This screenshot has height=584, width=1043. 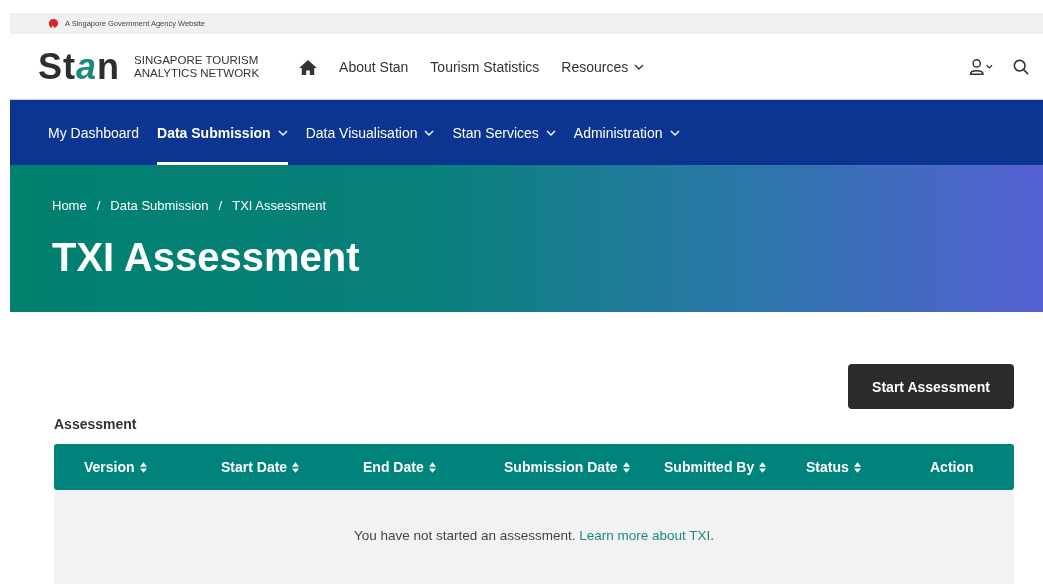 What do you see at coordinates (79, 66) in the screenshot?
I see `logo: Stan` at bounding box center [79, 66].